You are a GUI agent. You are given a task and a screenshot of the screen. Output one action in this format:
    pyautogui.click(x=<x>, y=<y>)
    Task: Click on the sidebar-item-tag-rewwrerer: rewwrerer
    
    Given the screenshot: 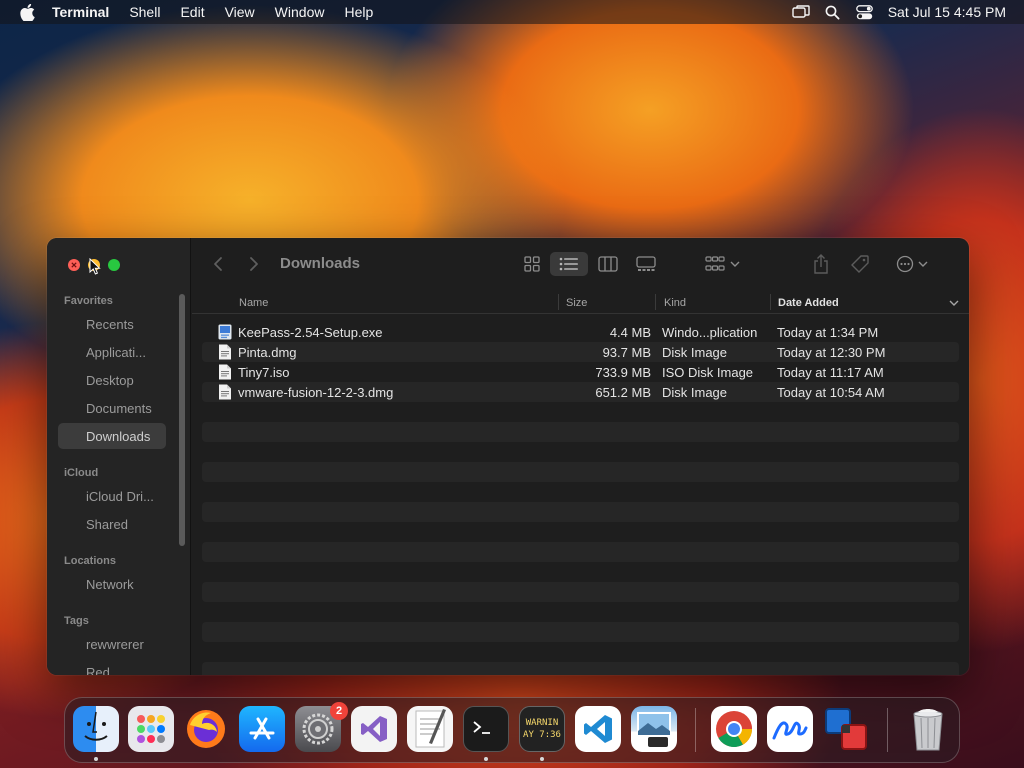 What is the action you would take?
    pyautogui.click(x=112, y=644)
    